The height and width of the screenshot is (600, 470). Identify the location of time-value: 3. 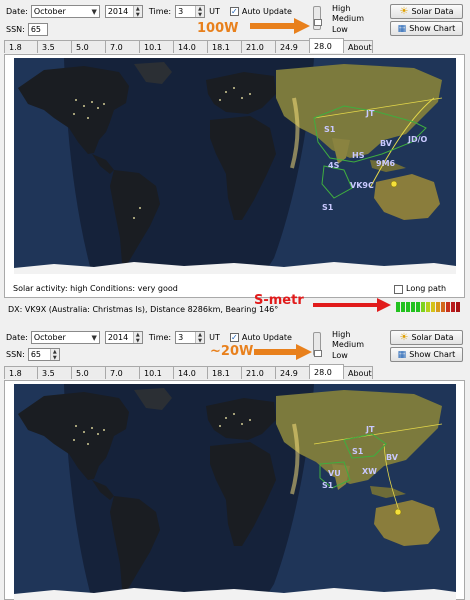
(181, 337).